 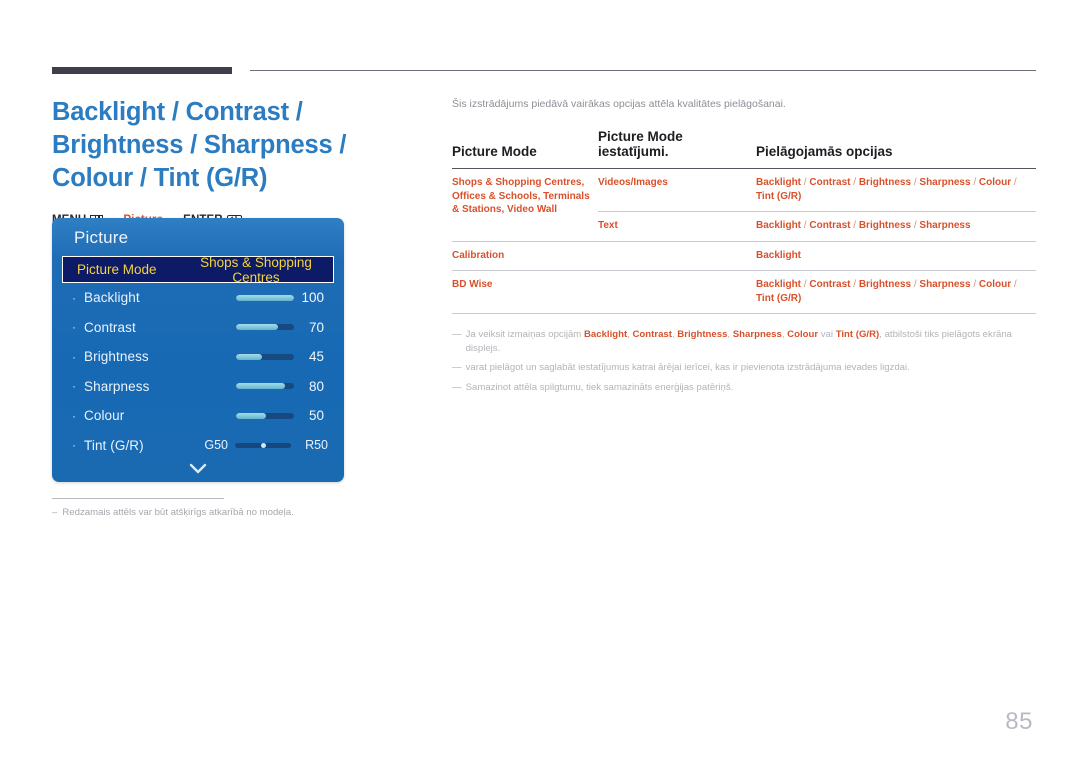 I want to click on header-accent-bar, so click(x=142, y=70).